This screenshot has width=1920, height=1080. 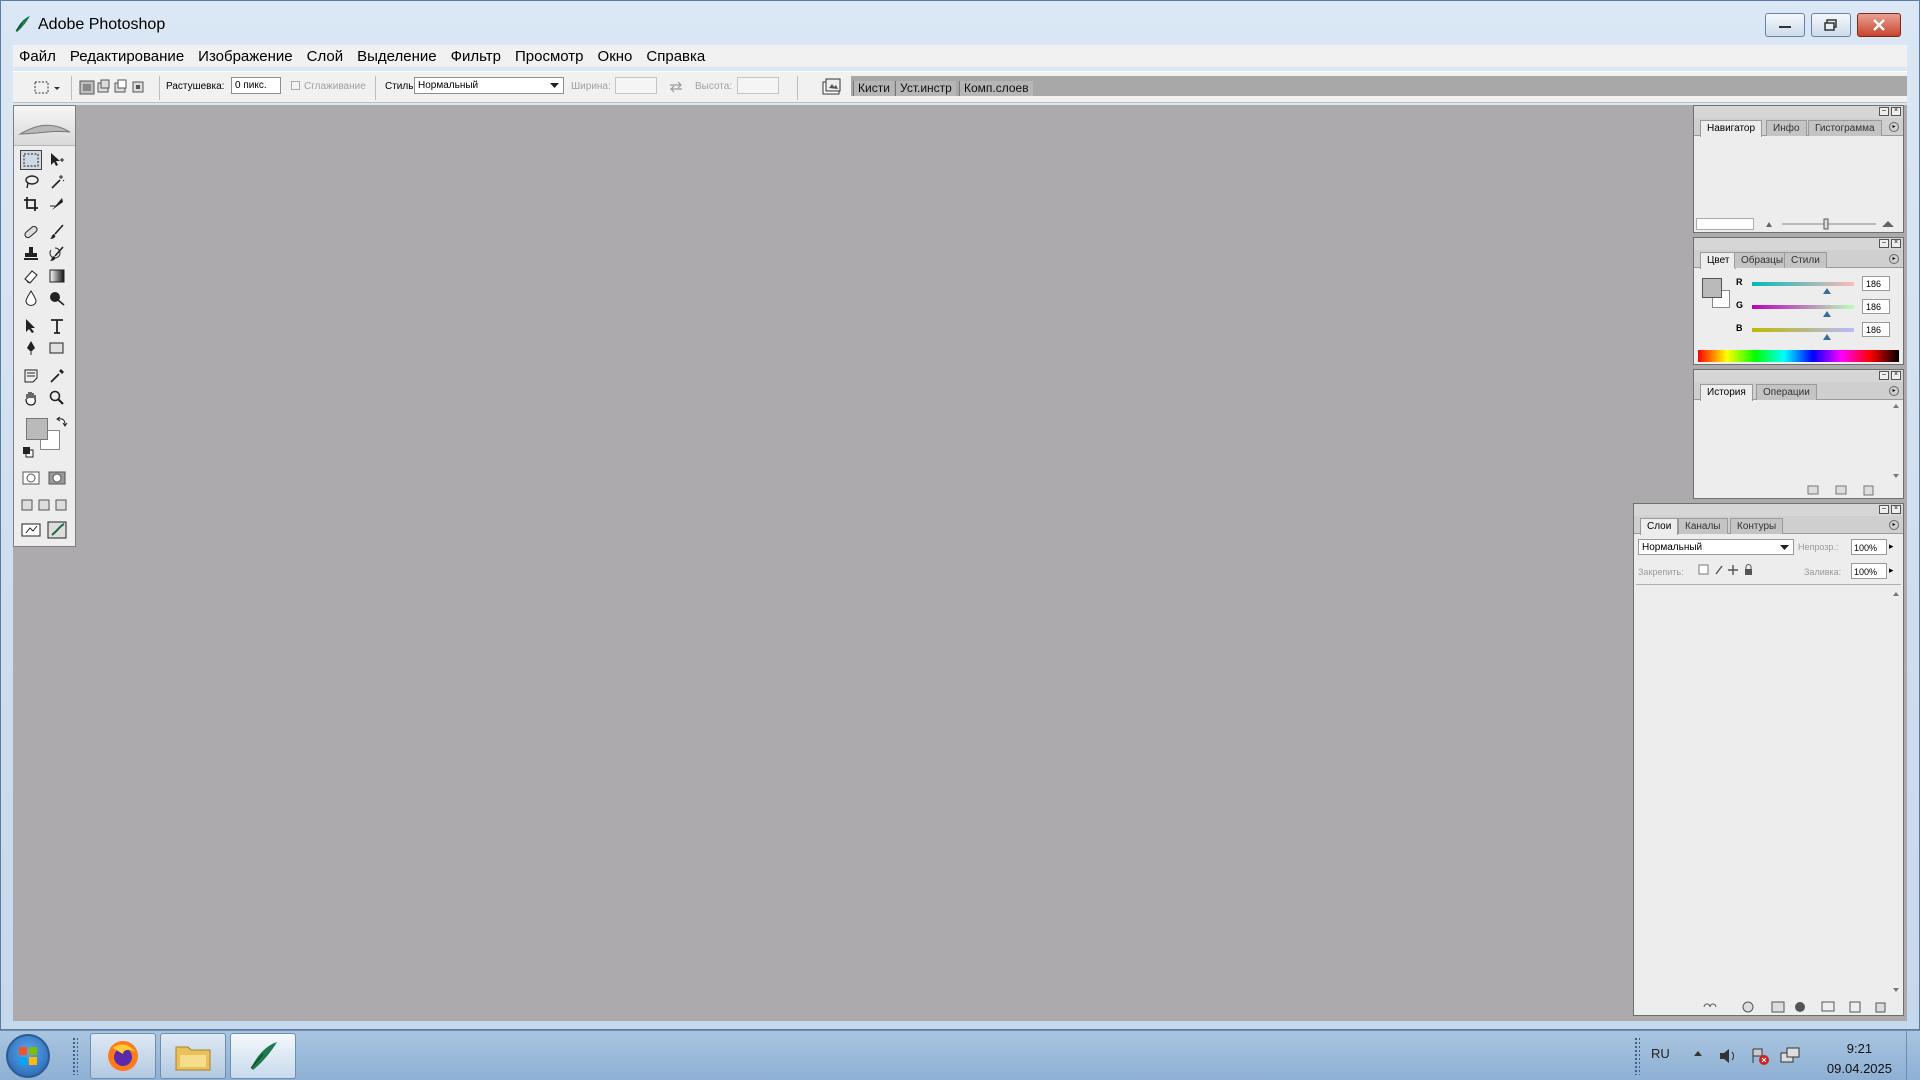 What do you see at coordinates (245, 56) in the screenshot?
I see `menu-image: Изображение` at bounding box center [245, 56].